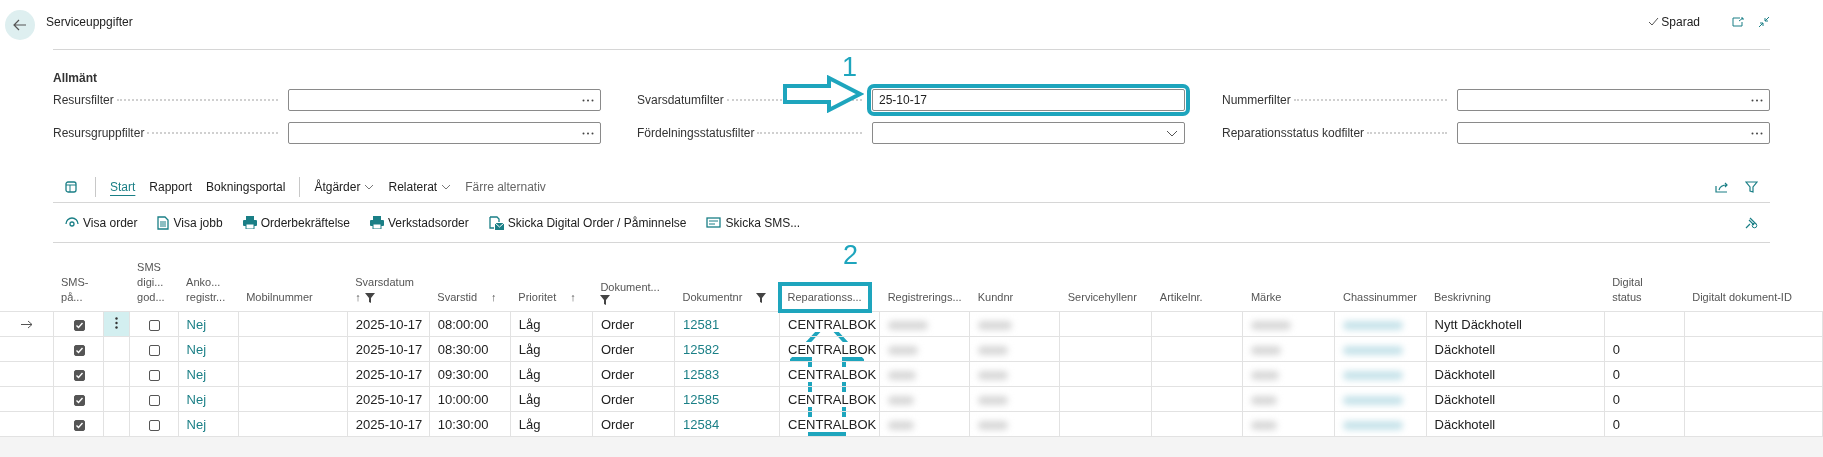  What do you see at coordinates (680, 100) in the screenshot?
I see `field-label: Svarsdatumfilter` at bounding box center [680, 100].